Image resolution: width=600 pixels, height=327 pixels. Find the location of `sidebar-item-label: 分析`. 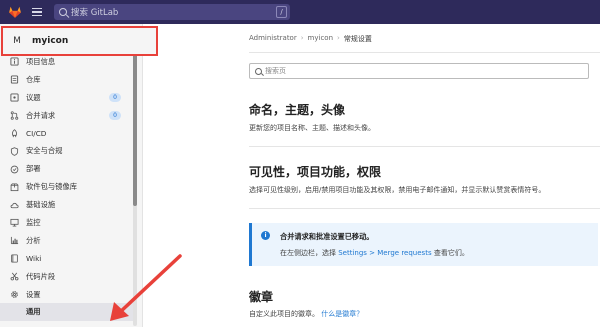

sidebar-item-label: 分析 is located at coordinates (33, 240).